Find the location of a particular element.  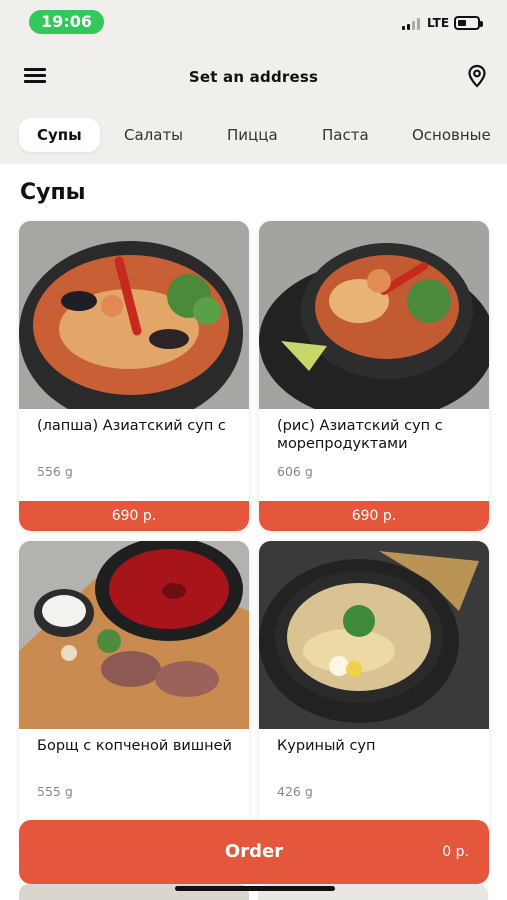

location-pin-icon is located at coordinates (477, 76).